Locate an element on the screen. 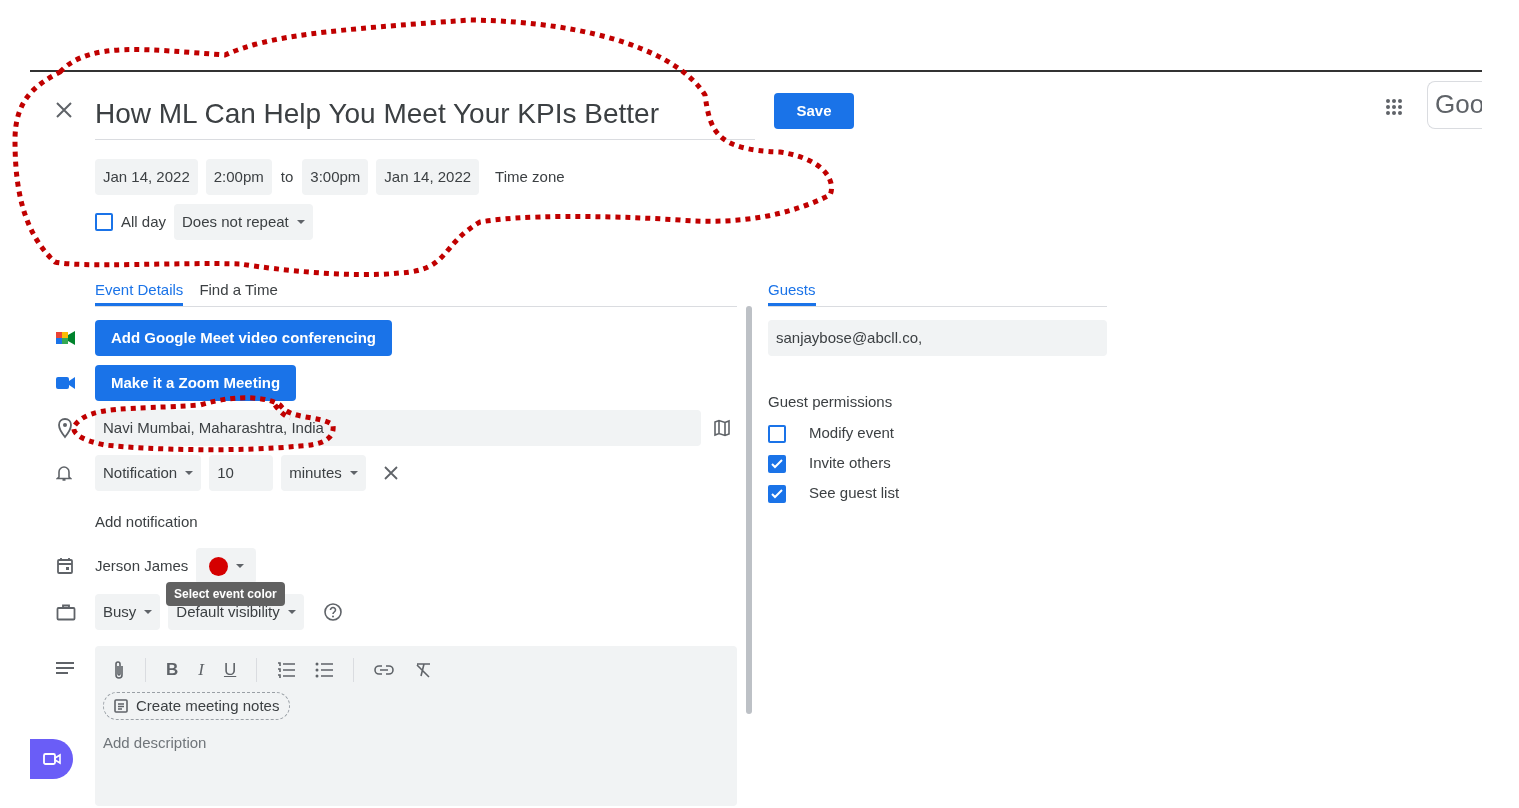  calendar-owner: Jerson James is located at coordinates (142, 565).